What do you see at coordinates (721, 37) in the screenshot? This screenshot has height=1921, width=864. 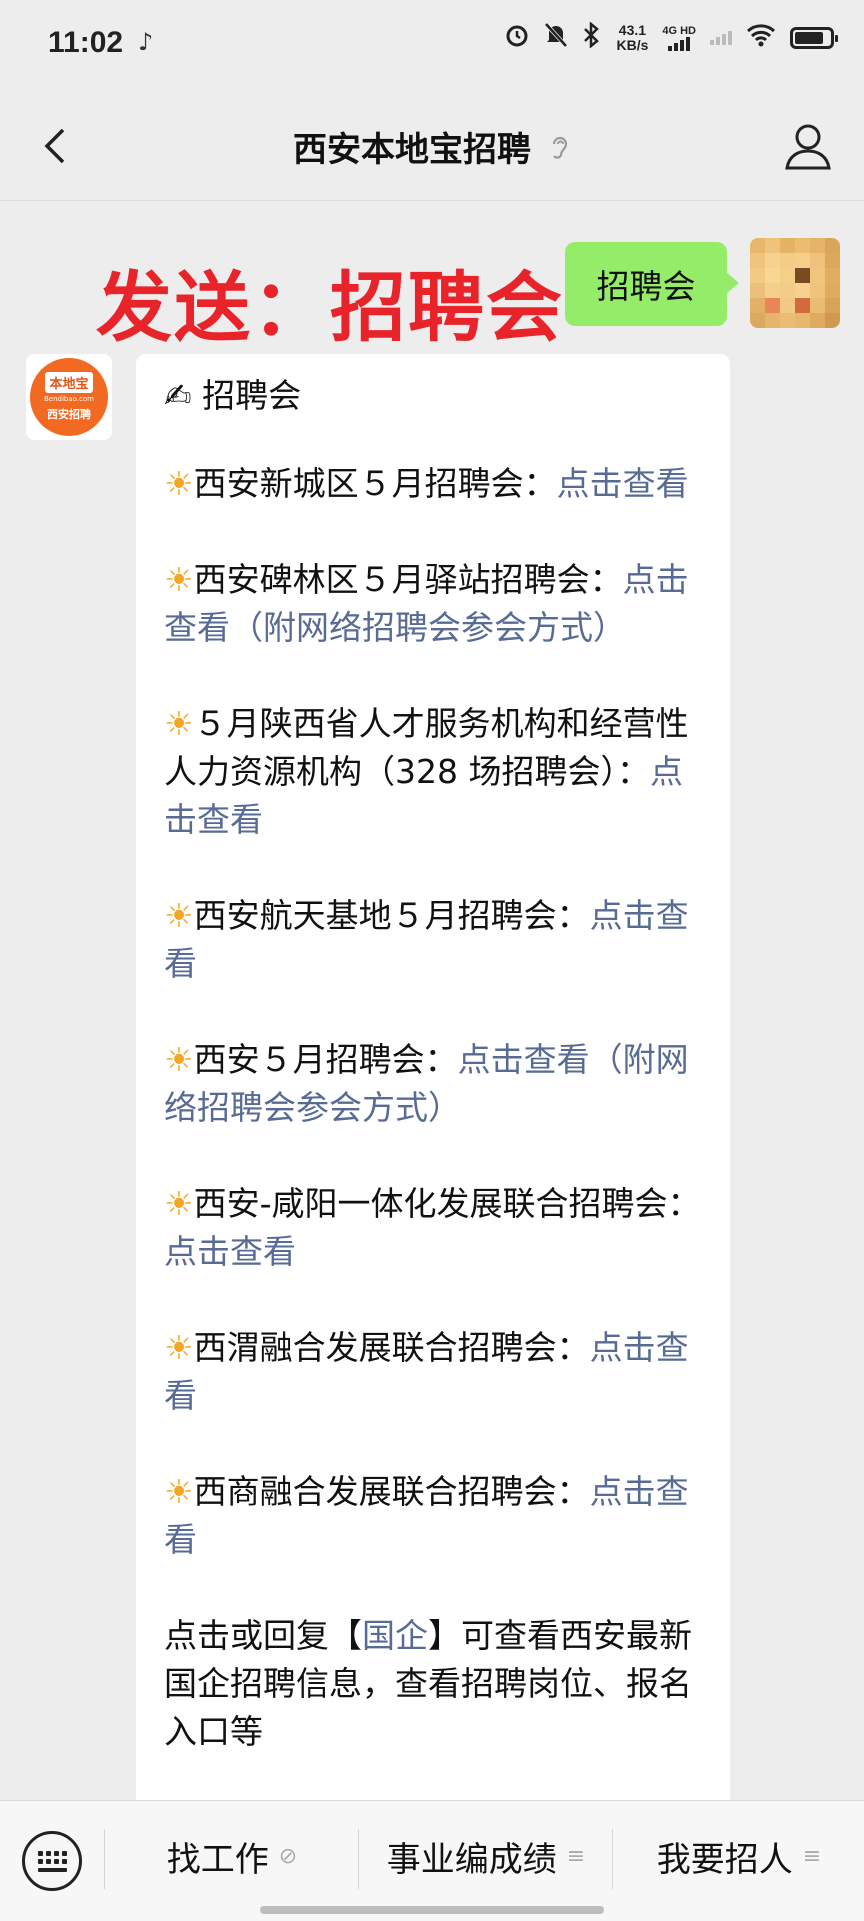 I see `signal-2-icon` at bounding box center [721, 37].